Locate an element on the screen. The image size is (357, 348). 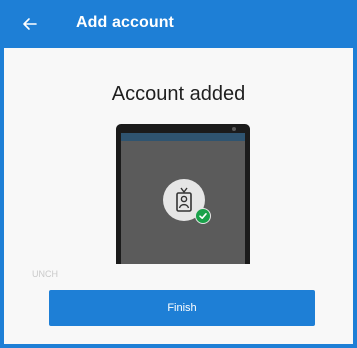
finish-button: Finish is located at coordinates (182, 308).